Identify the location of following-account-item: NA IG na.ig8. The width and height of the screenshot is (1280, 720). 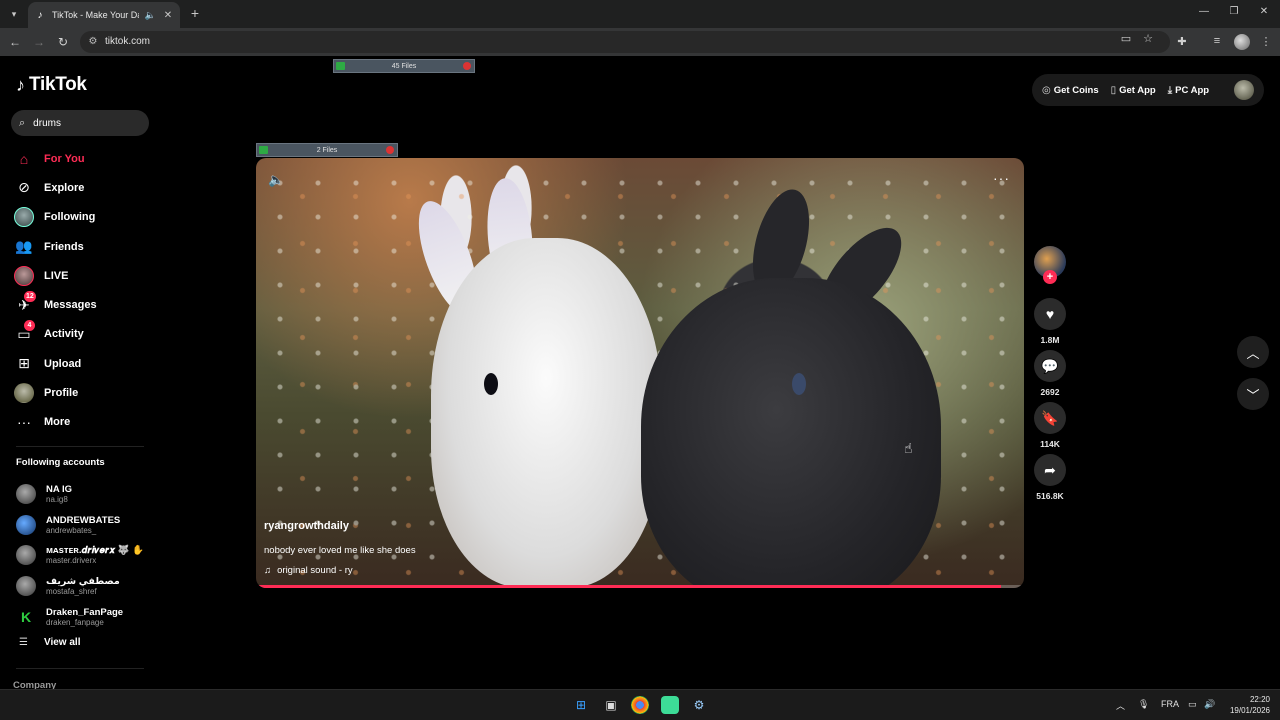
(80, 494).